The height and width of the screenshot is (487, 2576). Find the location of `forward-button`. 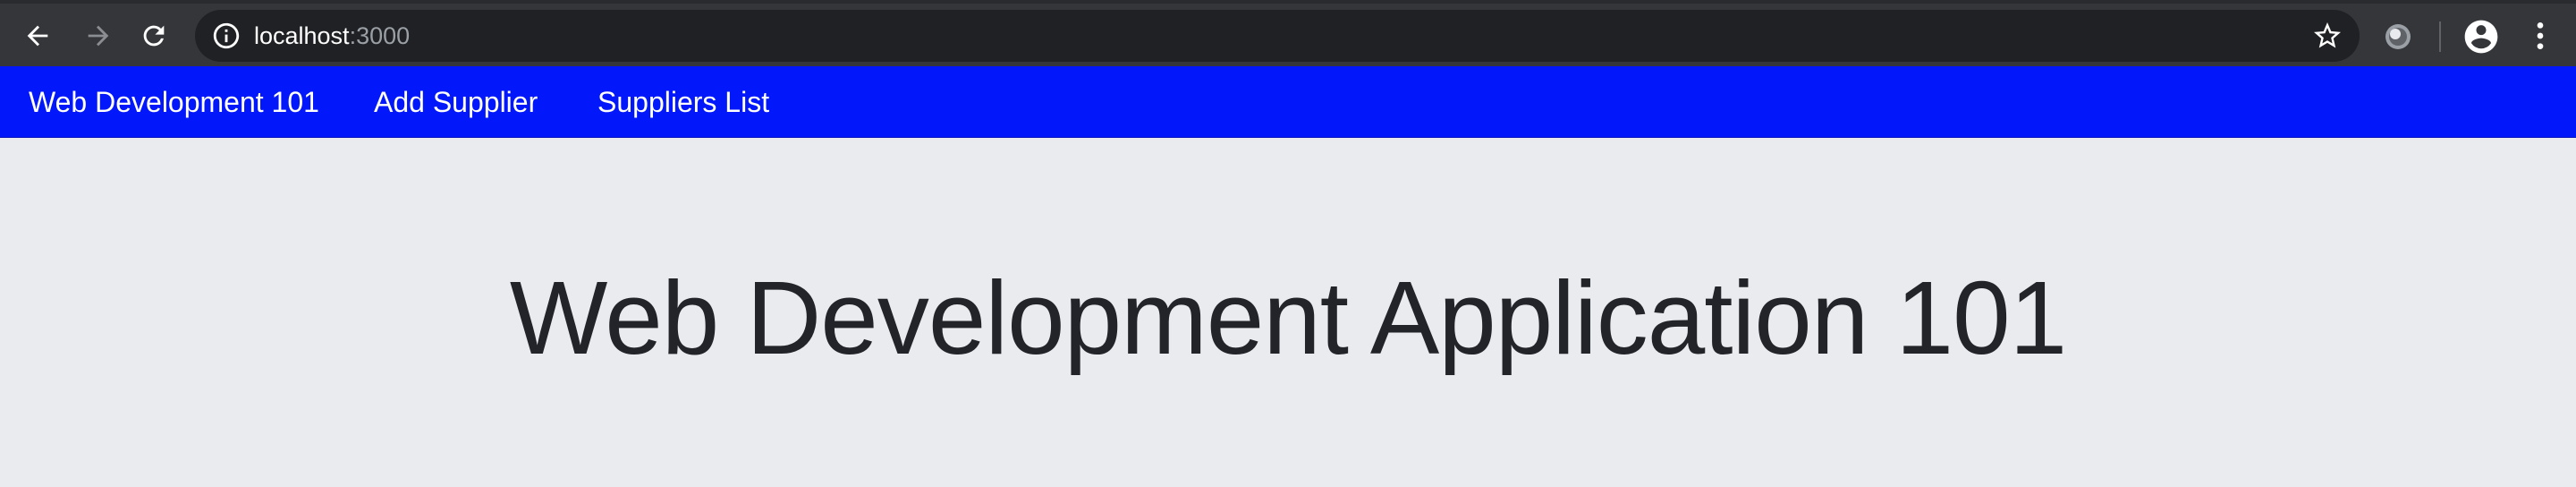

forward-button is located at coordinates (98, 36).